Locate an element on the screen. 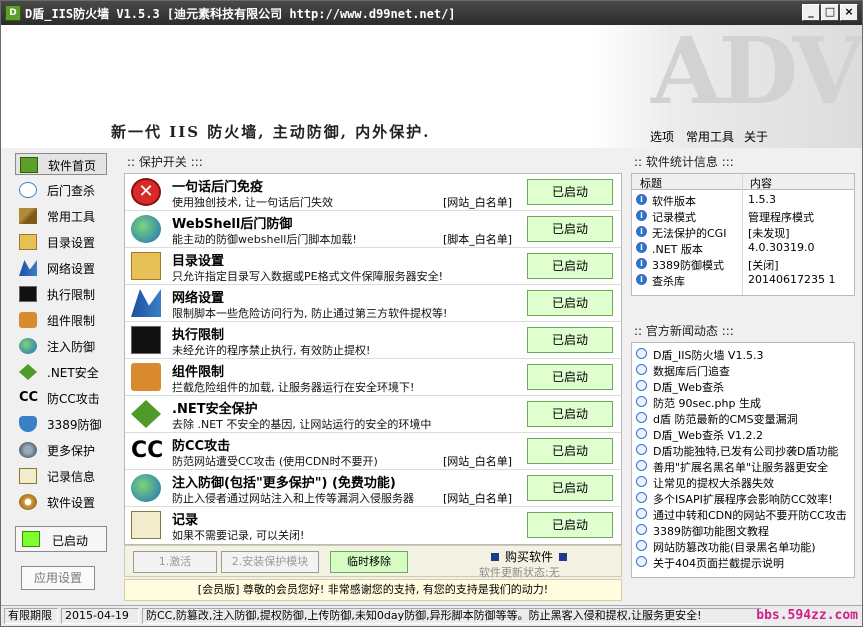  script-whitelist-link: [脚本_白名单] is located at coordinates (477, 239).